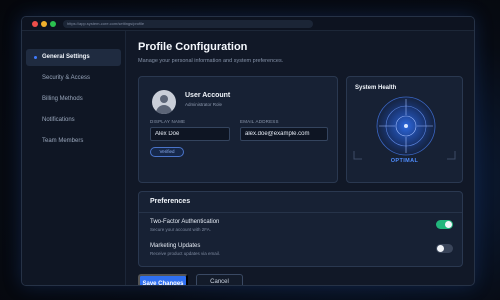  Describe the element at coordinates (404, 161) in the screenshot. I see `health-status: OPTIMAL` at that location.